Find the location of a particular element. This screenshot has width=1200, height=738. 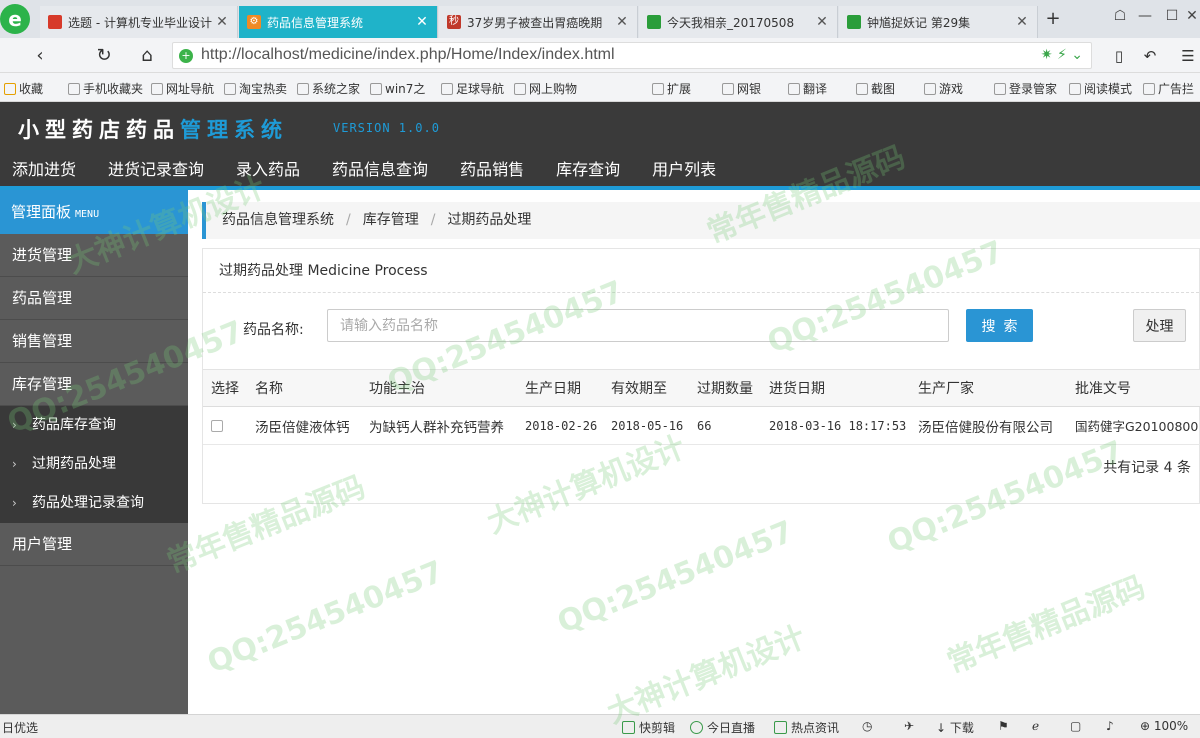

sidebar-subitem-process-records: › 药品处理记录查询 is located at coordinates (94, 503).